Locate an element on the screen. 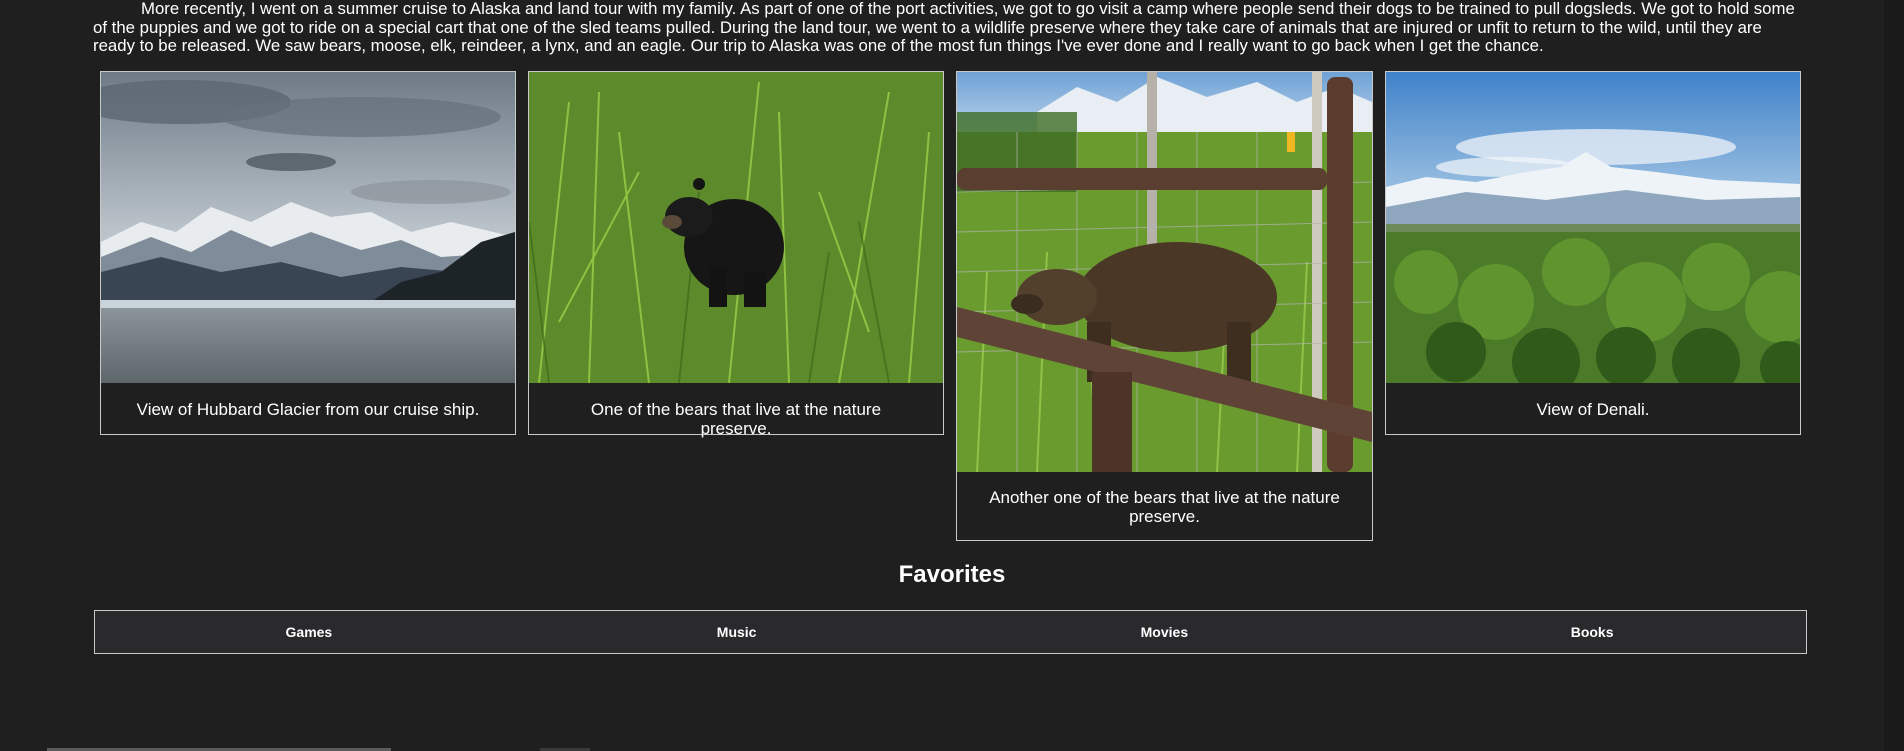 This screenshot has height=751, width=1904. denali-photo is located at coordinates (1593, 227).